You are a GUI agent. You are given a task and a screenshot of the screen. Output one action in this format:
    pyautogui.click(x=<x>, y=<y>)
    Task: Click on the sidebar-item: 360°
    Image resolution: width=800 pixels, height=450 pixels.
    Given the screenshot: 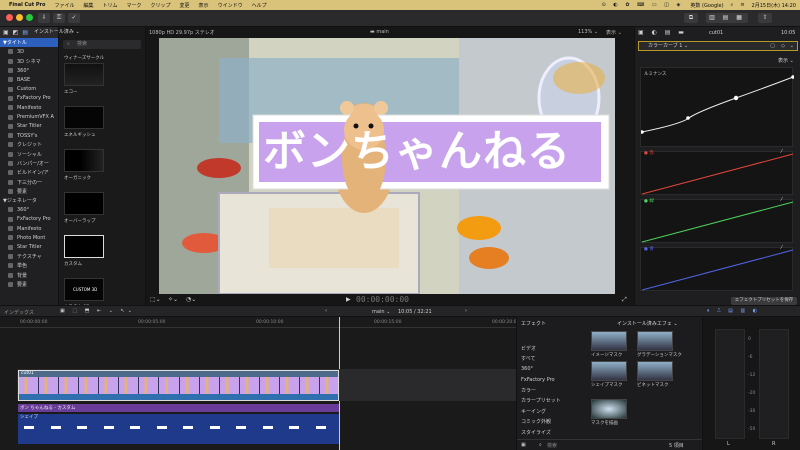 What is the action you would take?
    pyautogui.click(x=29, y=209)
    